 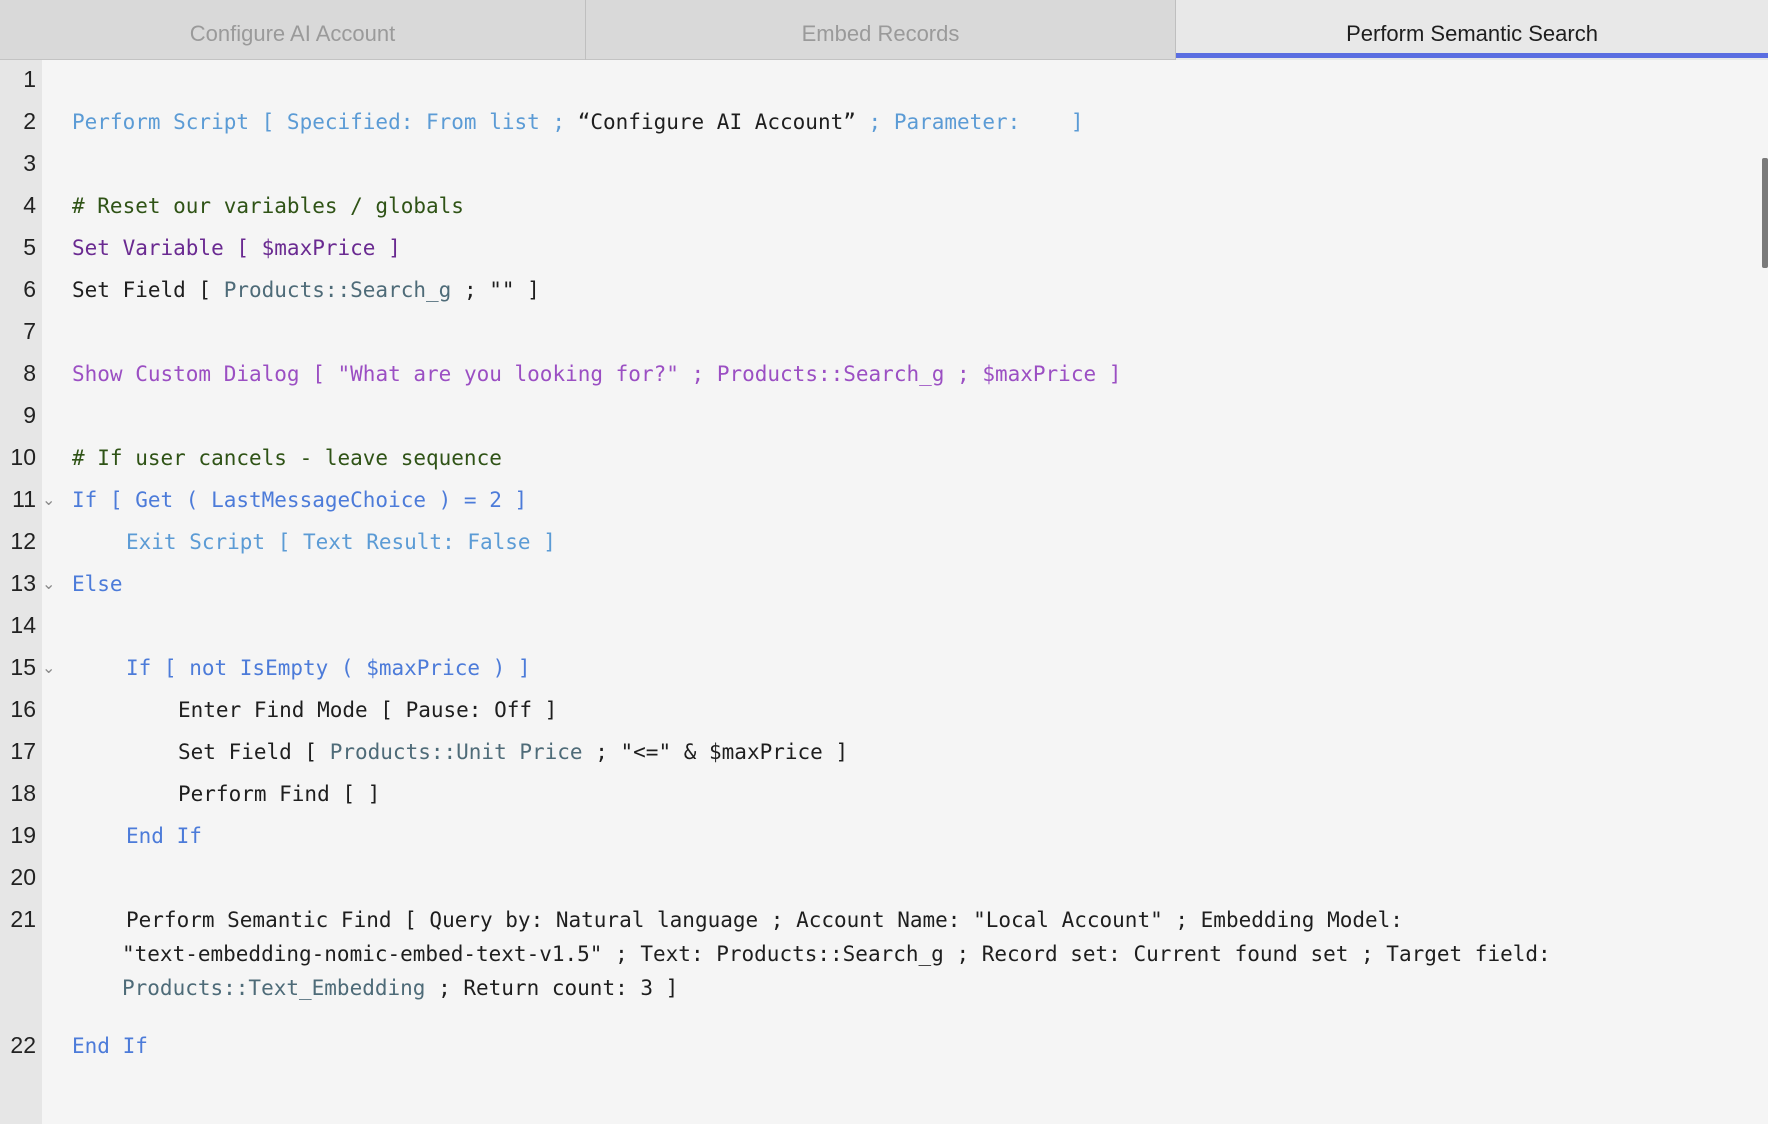 I want to click on line-number: 18, so click(x=23, y=793).